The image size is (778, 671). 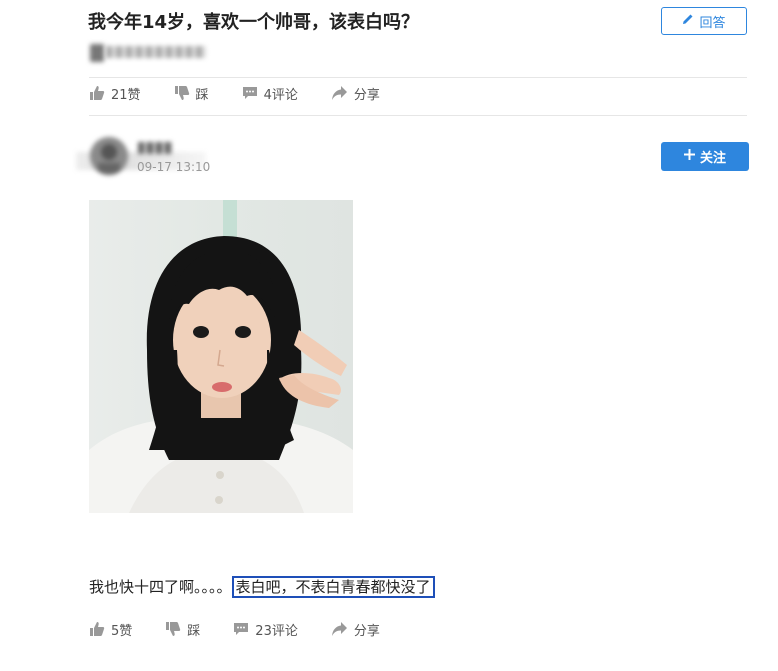 I want to click on comments-button: 4评论, so click(x=270, y=93).